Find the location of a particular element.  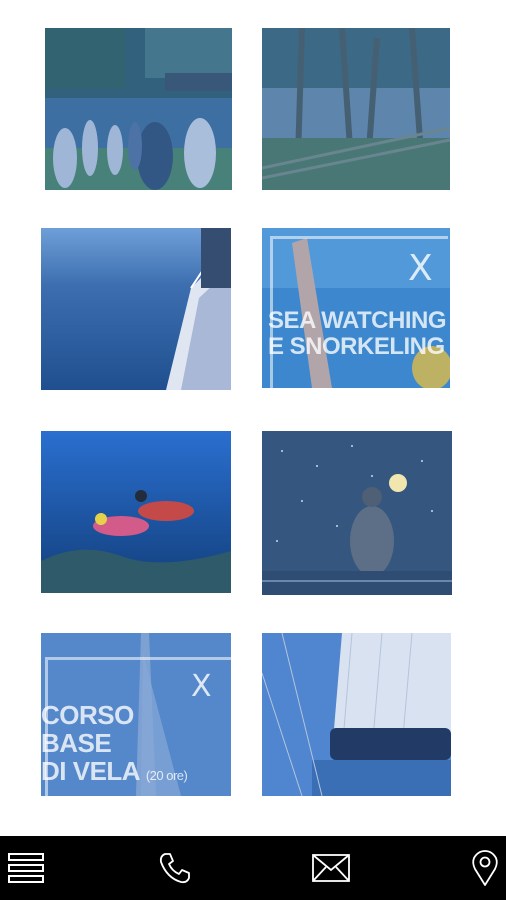

call-button is located at coordinates (175, 868).